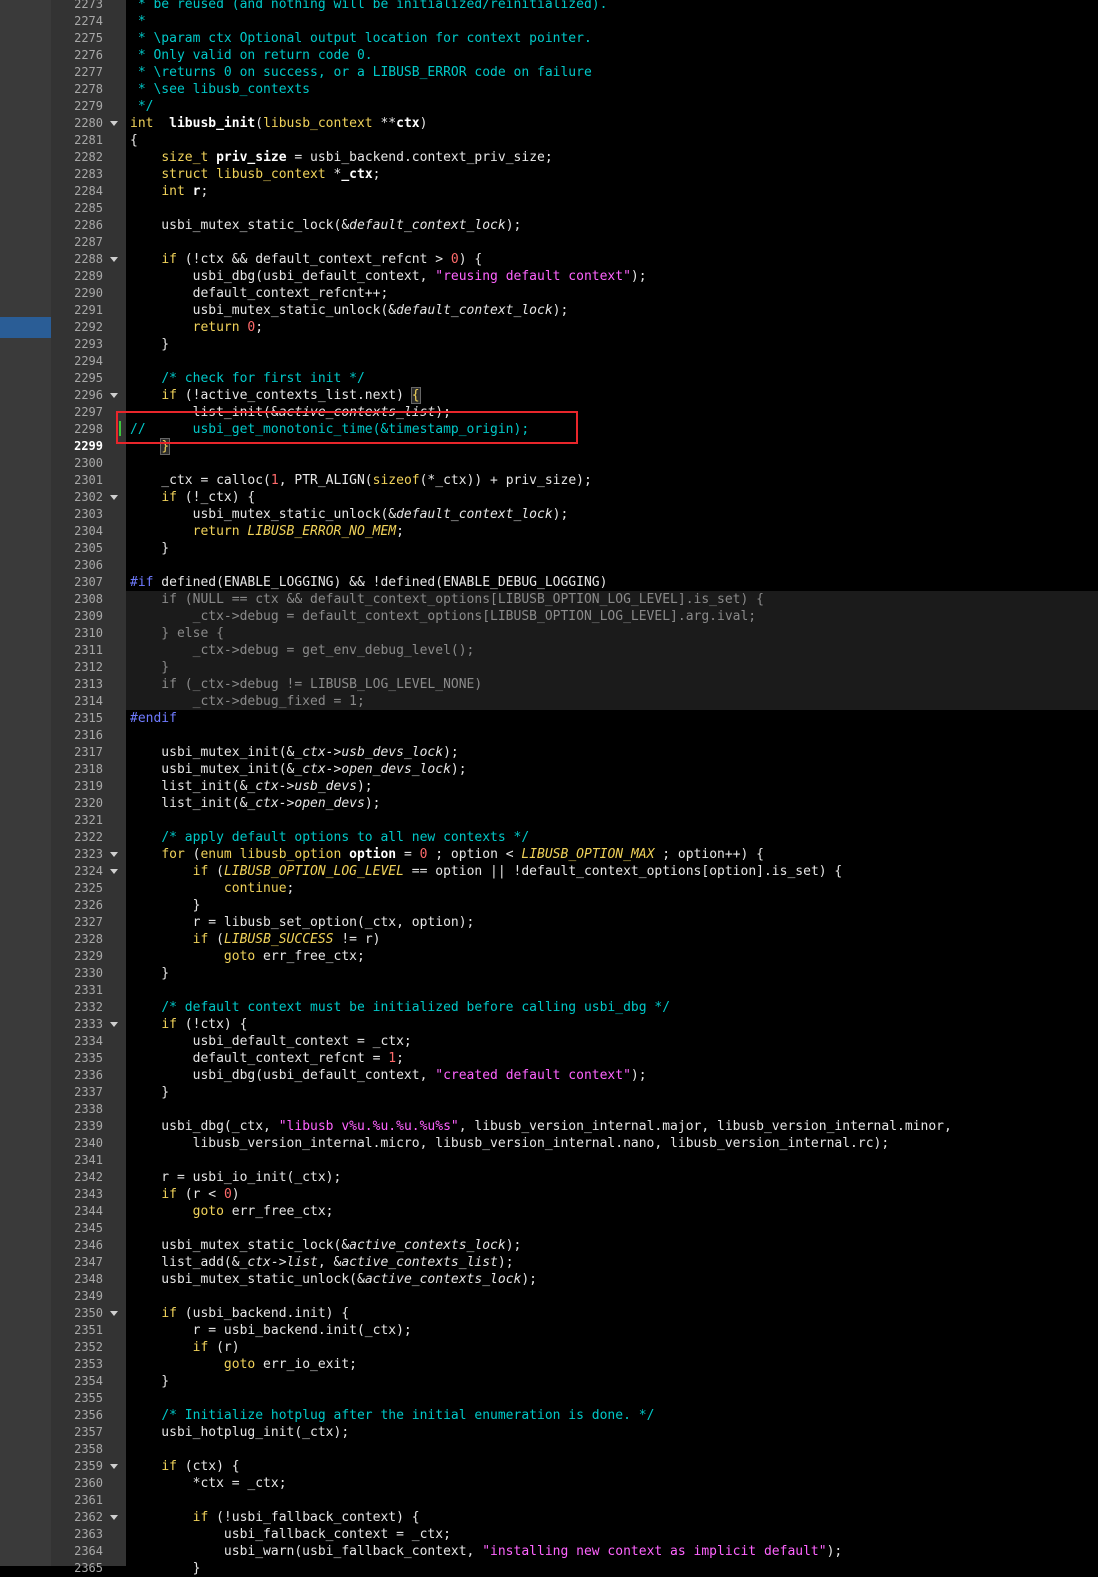  I want to click on code-line: } else {, so click(177, 633).